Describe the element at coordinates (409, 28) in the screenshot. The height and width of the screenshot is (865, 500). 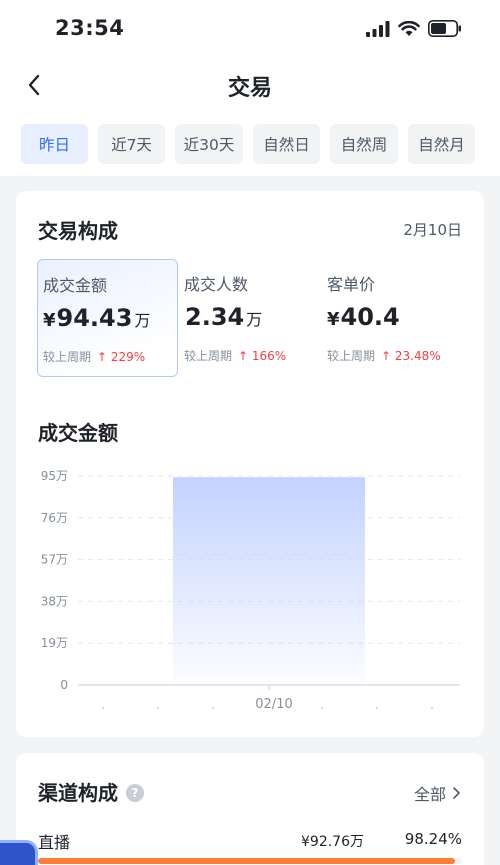
I see `wifi-icon` at that location.